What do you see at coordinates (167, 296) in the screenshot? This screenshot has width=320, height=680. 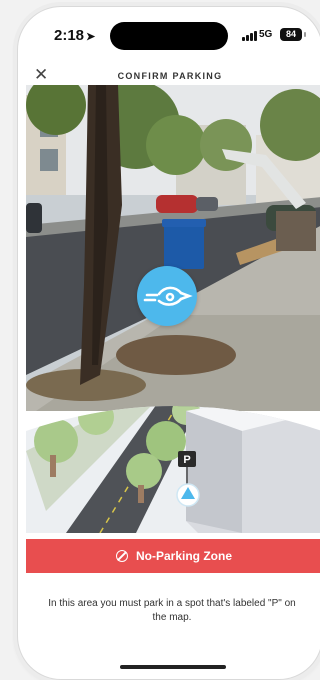 I see `bike-icon` at bounding box center [167, 296].